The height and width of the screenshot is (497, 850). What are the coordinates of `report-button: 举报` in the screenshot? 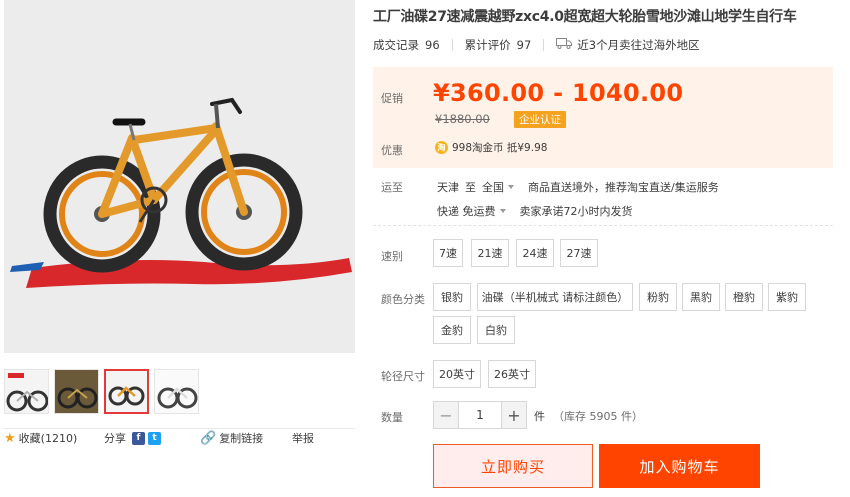 It's located at (303, 438).